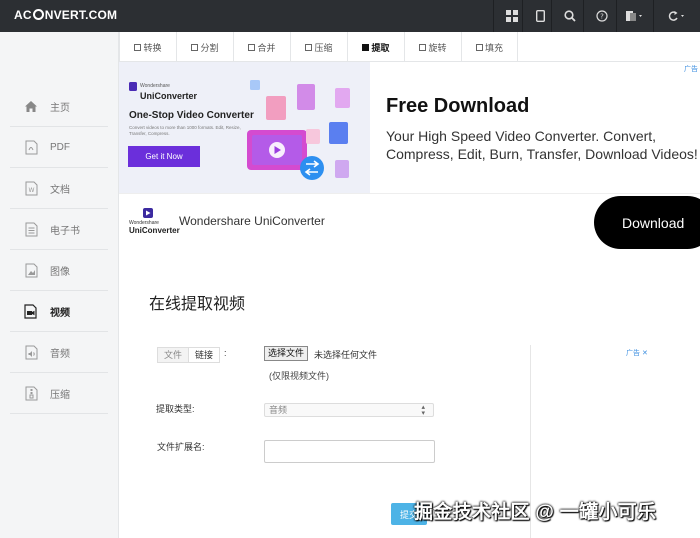 Image resolution: width=700 pixels, height=538 pixels. Describe the element at coordinates (81, 15) in the screenshot. I see `logo-text-right: NVERT.COM` at that location.